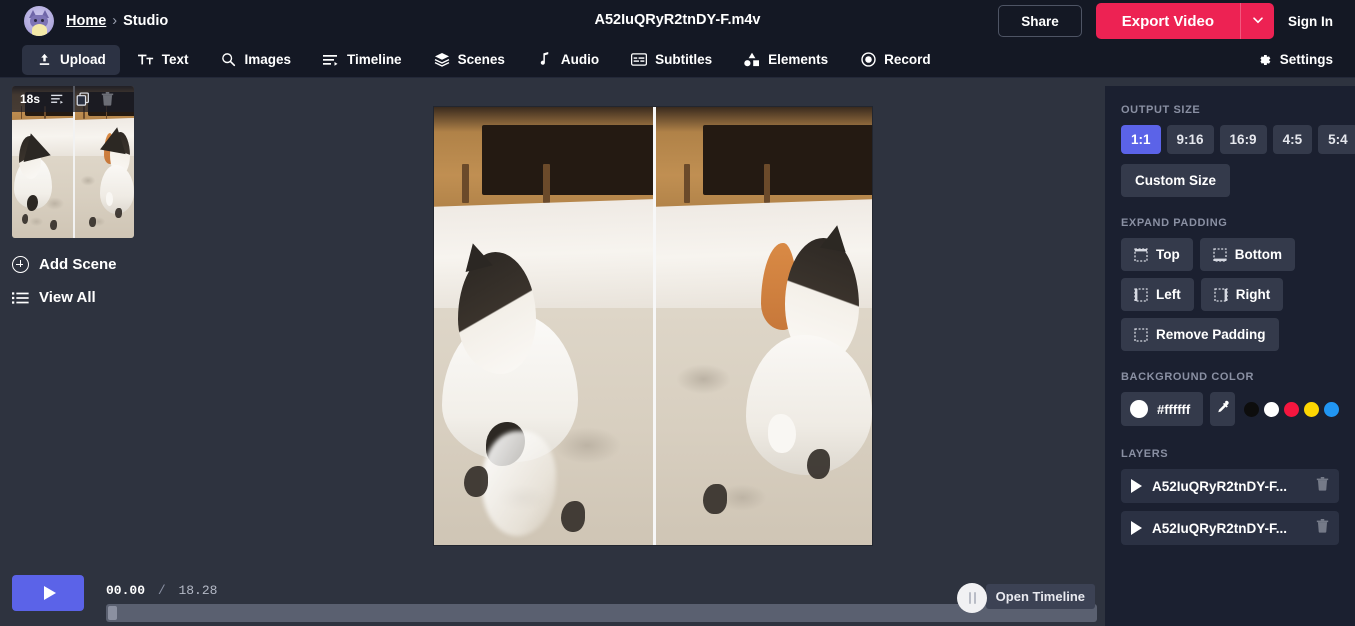  What do you see at coordinates (1251, 409) in the screenshot?
I see `swatch-black` at bounding box center [1251, 409].